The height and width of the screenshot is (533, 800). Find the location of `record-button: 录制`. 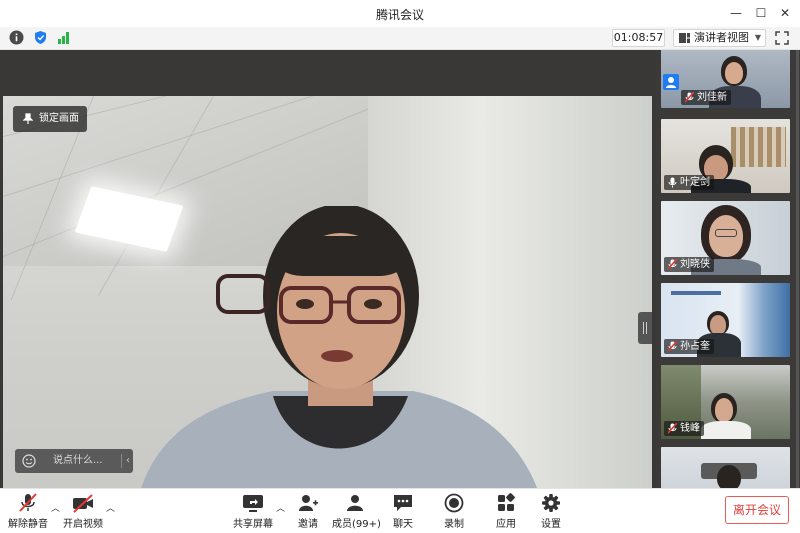

record-button: 录制 is located at coordinates (454, 512).